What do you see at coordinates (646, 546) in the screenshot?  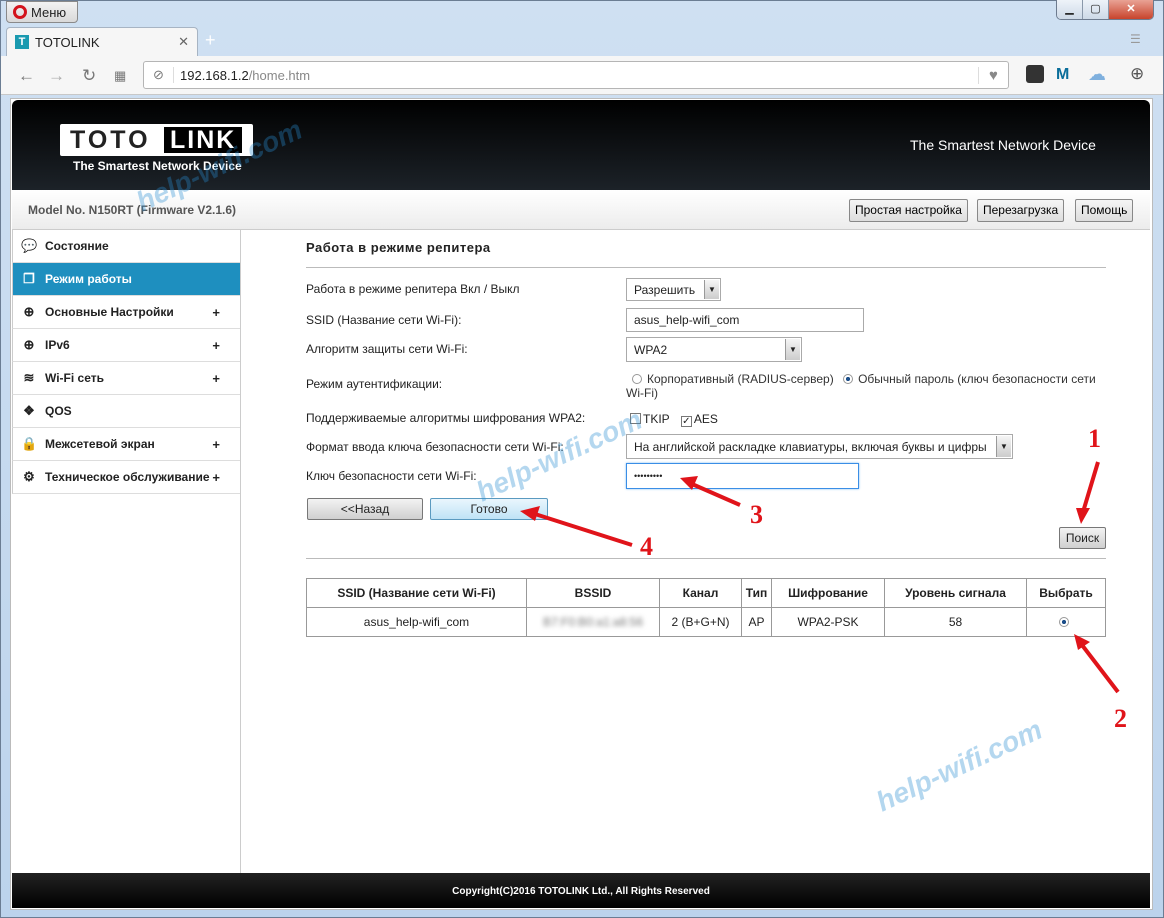 I see `annotation-4: 4` at bounding box center [646, 546].